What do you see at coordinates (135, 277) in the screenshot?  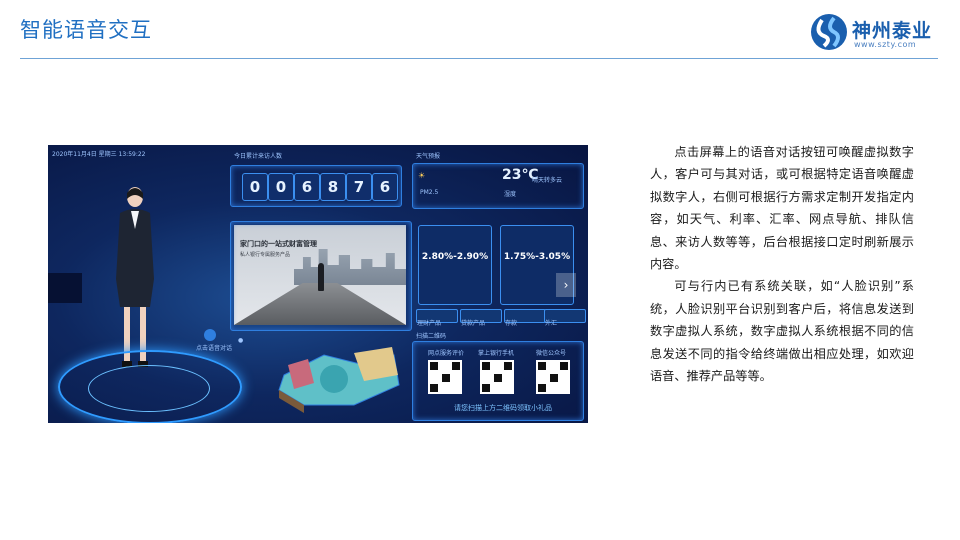 I see `virtual-human-figure` at bounding box center [135, 277].